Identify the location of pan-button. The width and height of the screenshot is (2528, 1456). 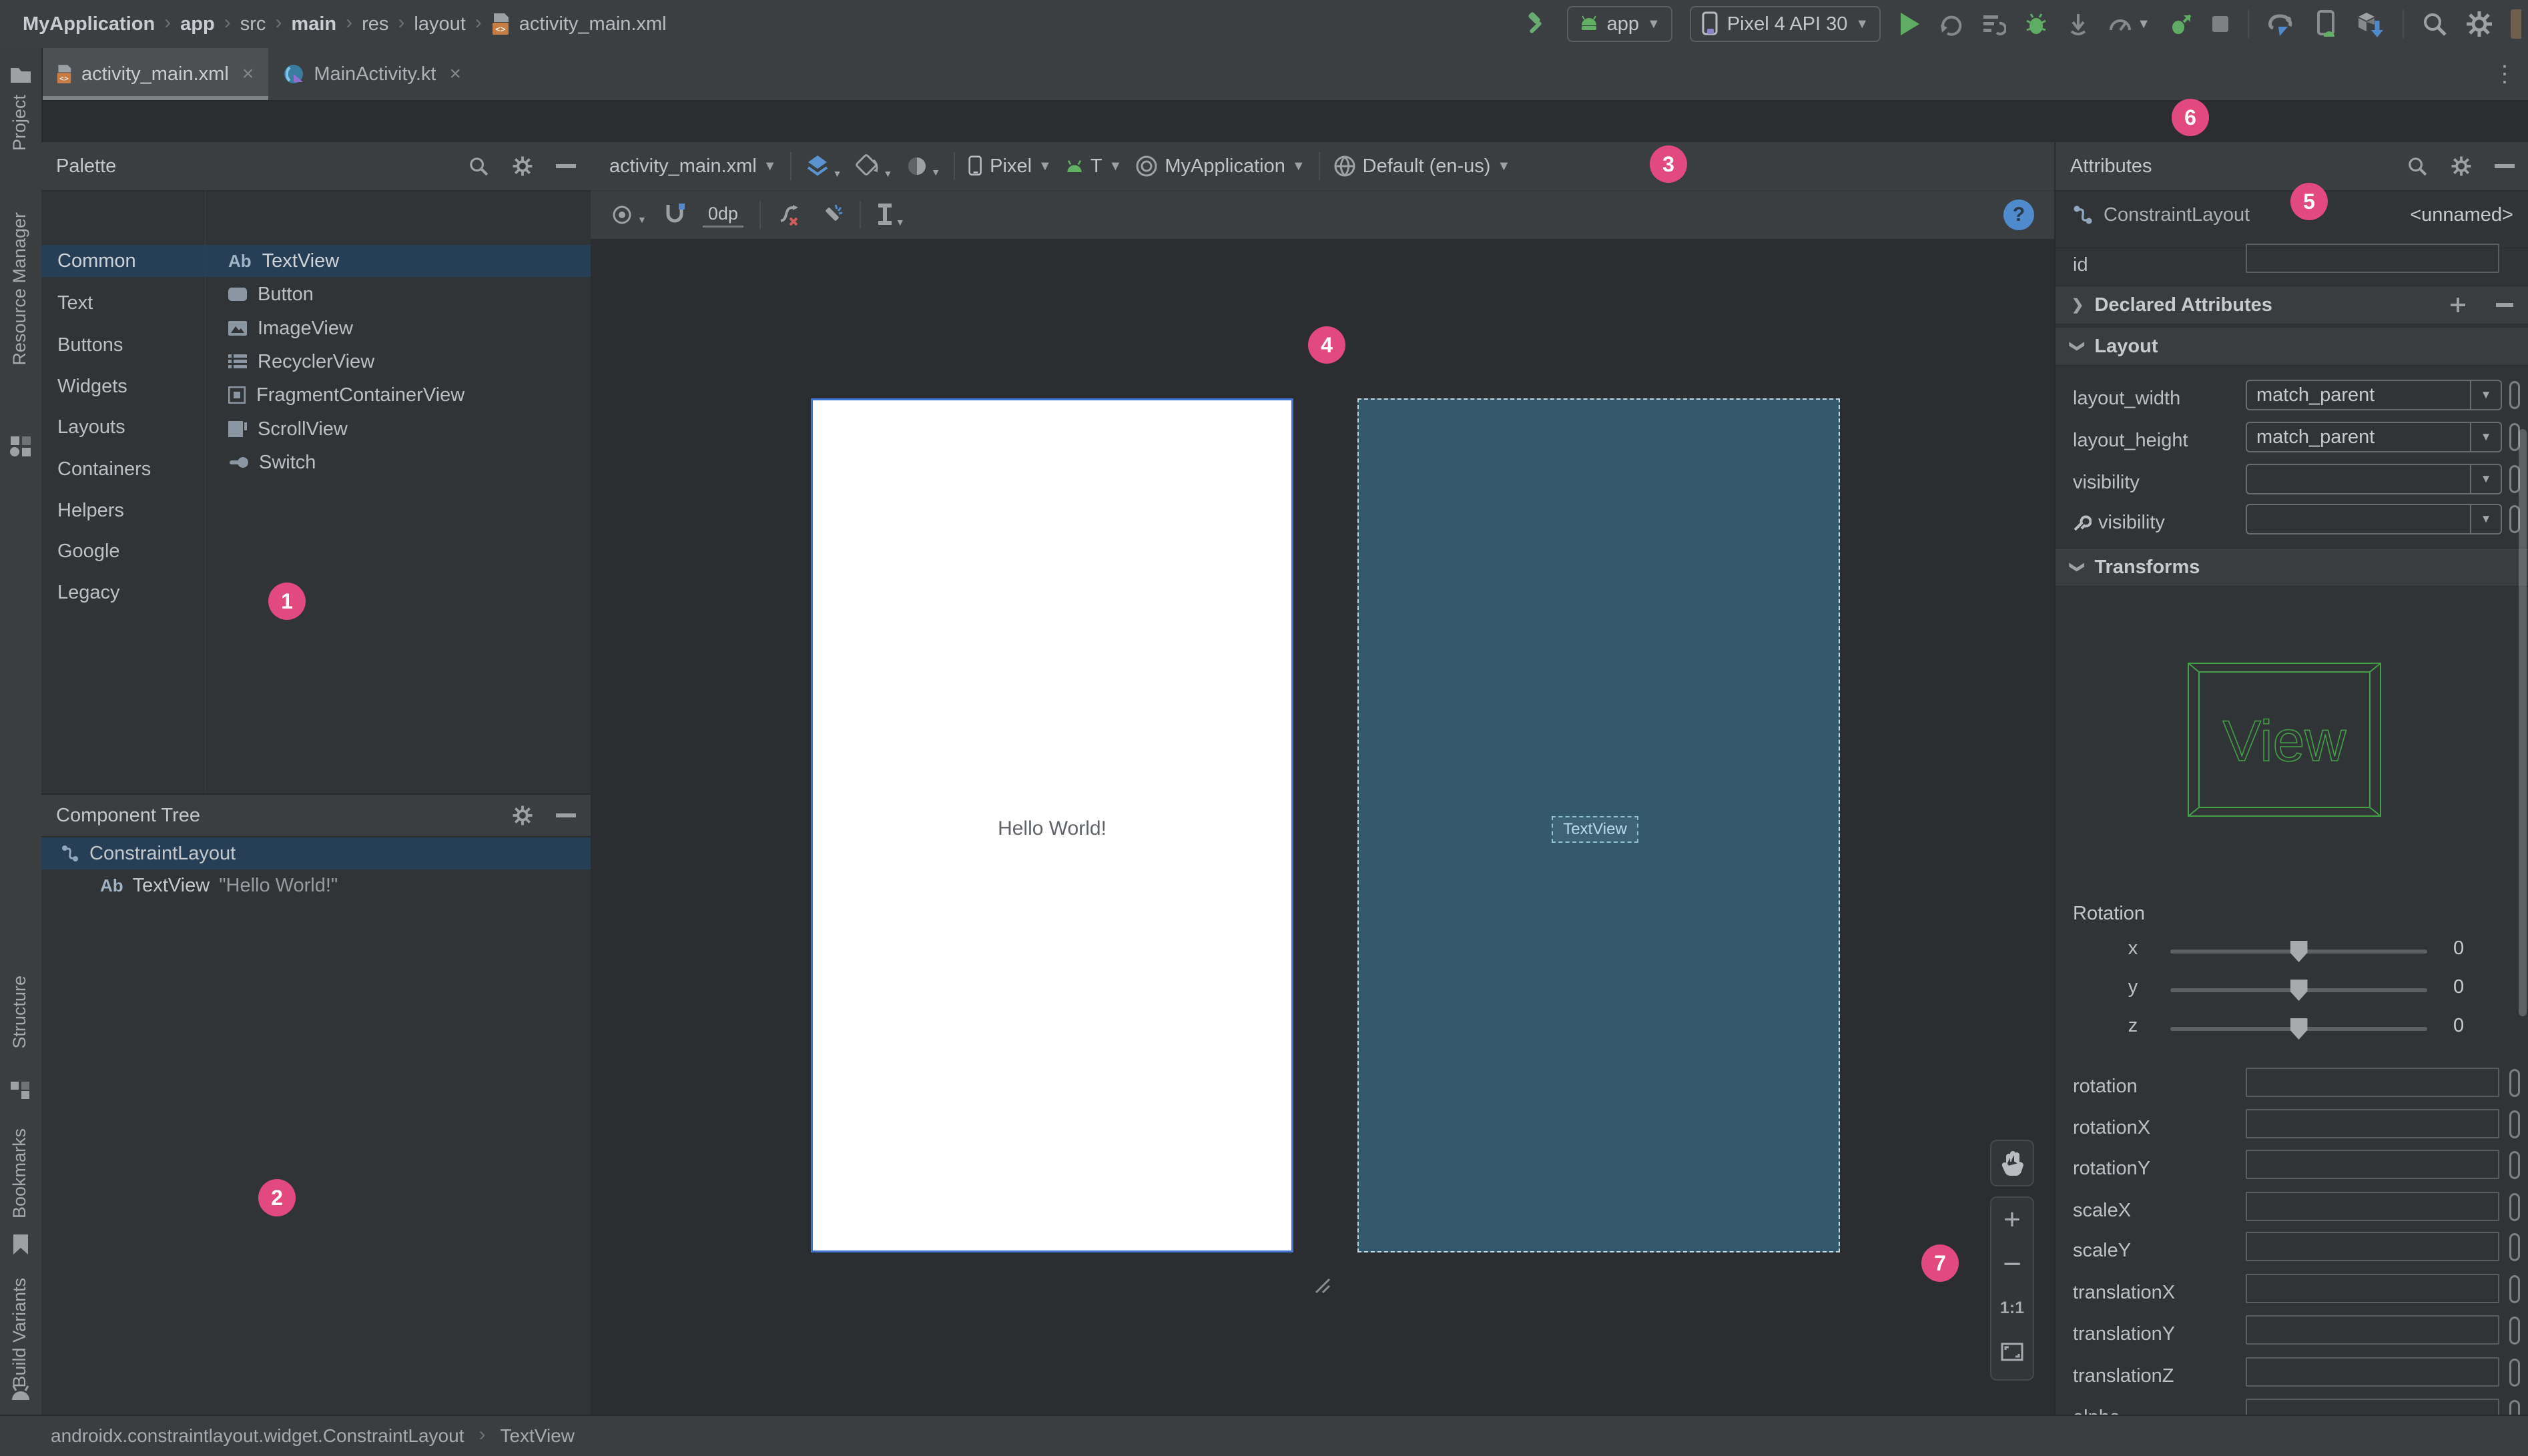
(2012, 1163).